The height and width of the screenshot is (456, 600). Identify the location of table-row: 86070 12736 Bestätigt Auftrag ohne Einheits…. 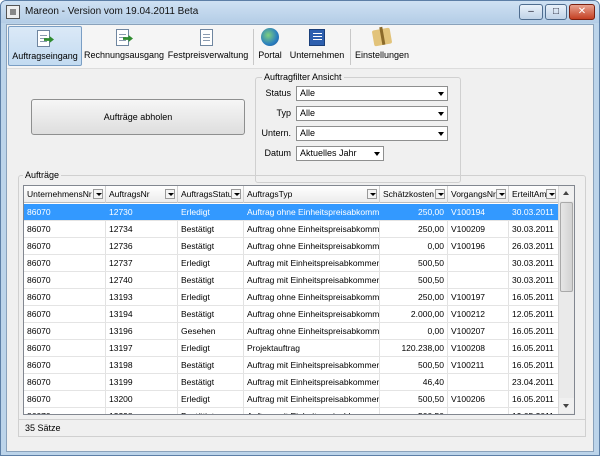
(291, 246).